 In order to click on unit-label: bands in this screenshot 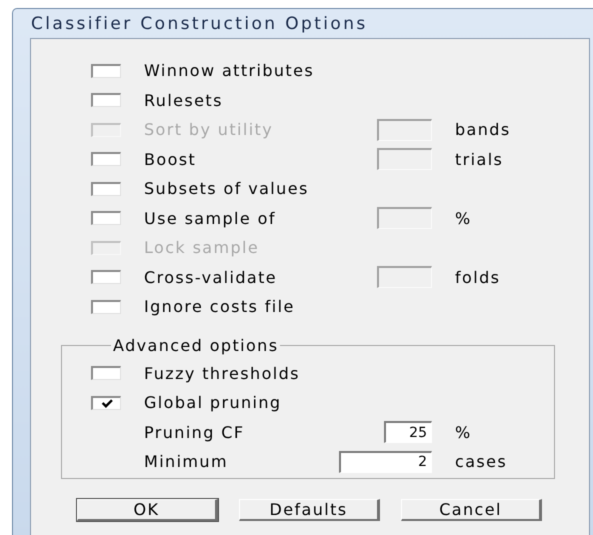, I will do `click(483, 130)`.